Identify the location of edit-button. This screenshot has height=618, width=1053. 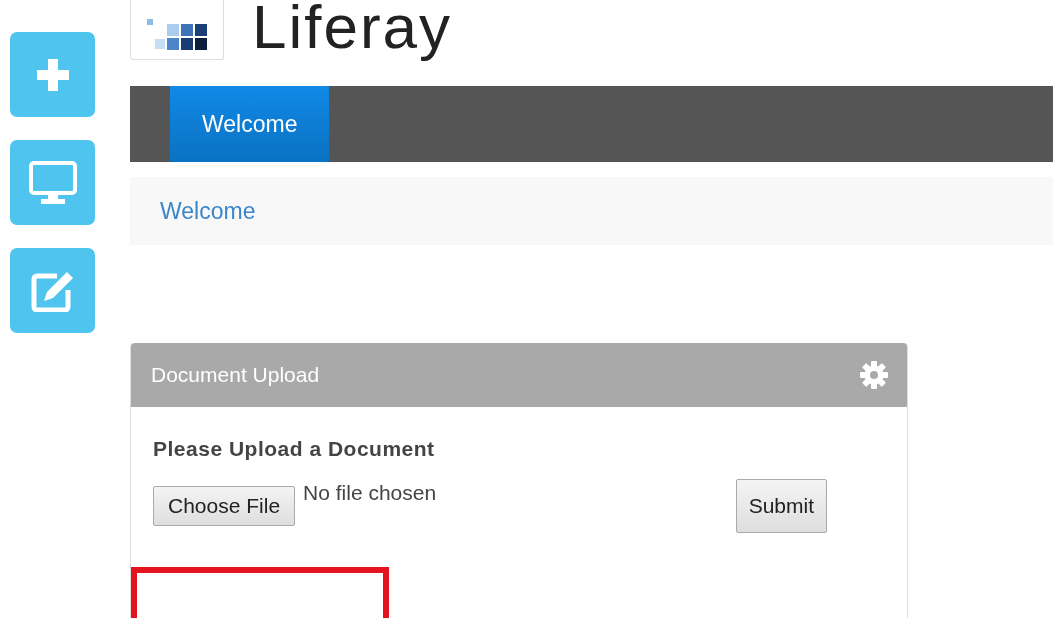
(52, 290).